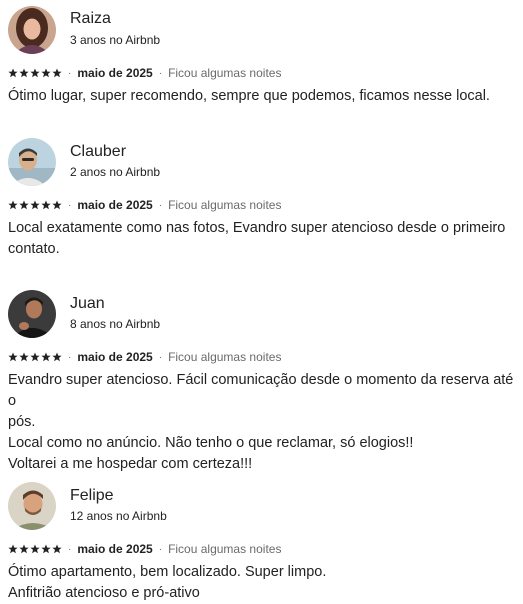 The width and height of the screenshot is (523, 604). What do you see at coordinates (115, 172) in the screenshot?
I see `reviewer-tenure: 2 anos no Airbnb` at bounding box center [115, 172].